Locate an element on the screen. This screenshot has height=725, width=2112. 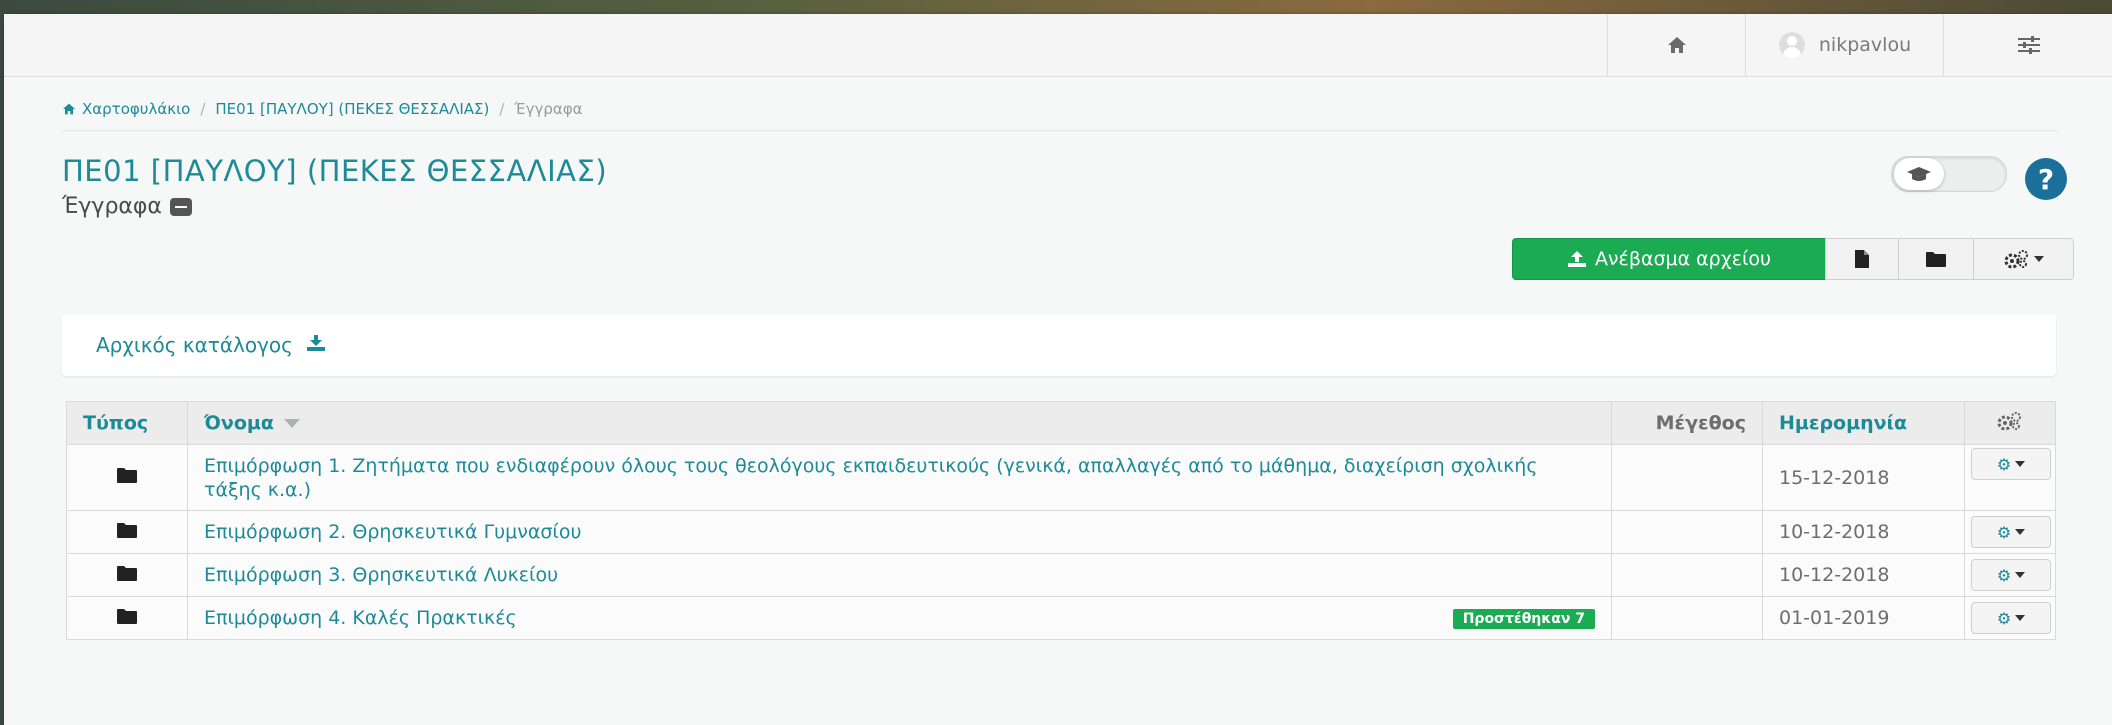
column-header-name: Όνομα is located at coordinates (899, 423).